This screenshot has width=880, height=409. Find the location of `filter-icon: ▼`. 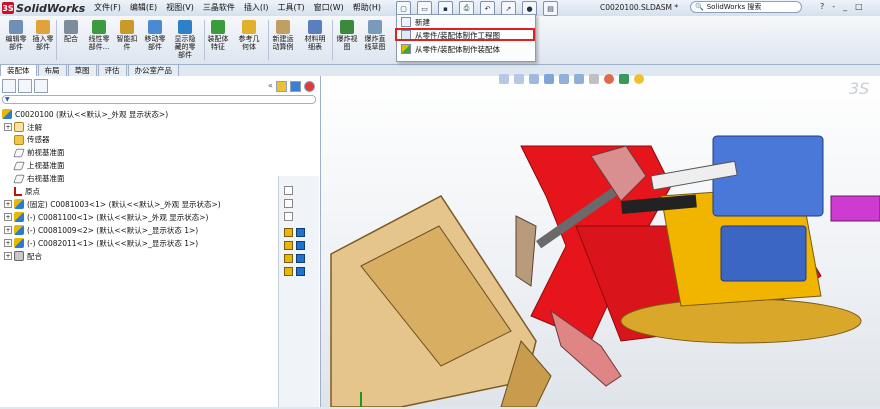

filter-icon: ▼ is located at coordinates (7, 99).